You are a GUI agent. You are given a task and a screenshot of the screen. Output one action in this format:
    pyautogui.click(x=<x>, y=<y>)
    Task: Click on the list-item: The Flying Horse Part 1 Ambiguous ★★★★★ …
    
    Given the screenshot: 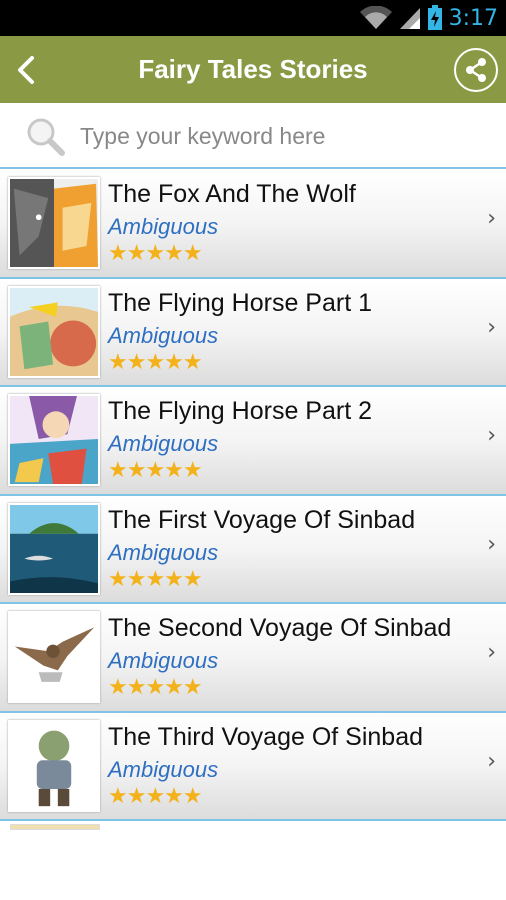 What is the action you would take?
    pyautogui.click(x=253, y=332)
    